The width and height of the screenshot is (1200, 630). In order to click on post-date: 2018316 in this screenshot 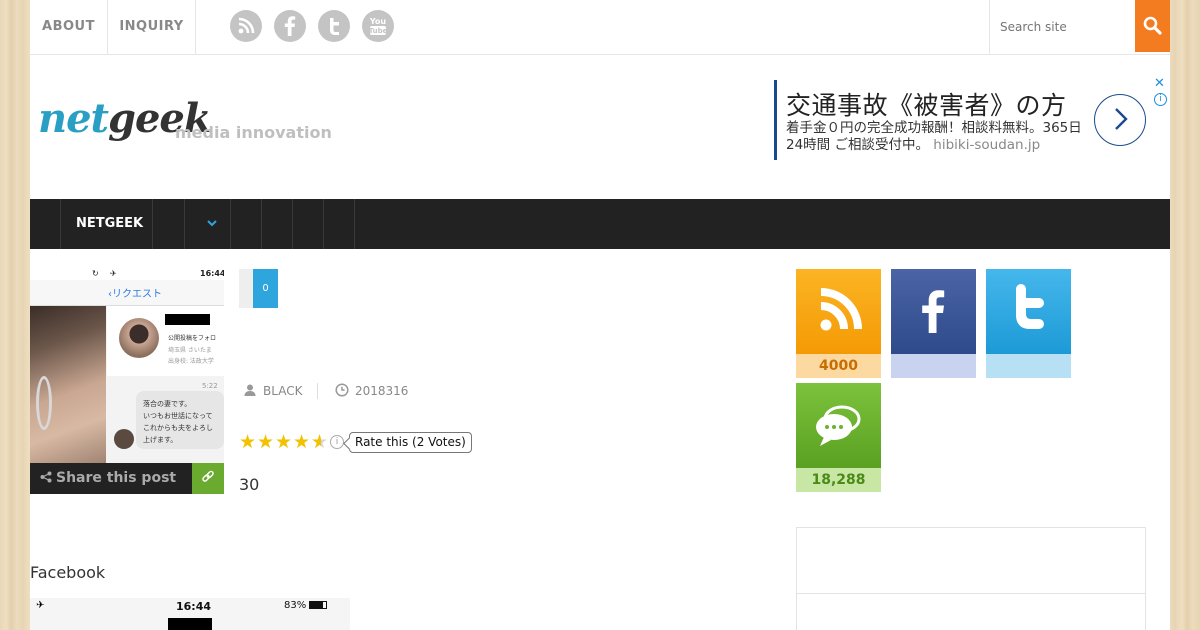, I will do `click(371, 391)`.